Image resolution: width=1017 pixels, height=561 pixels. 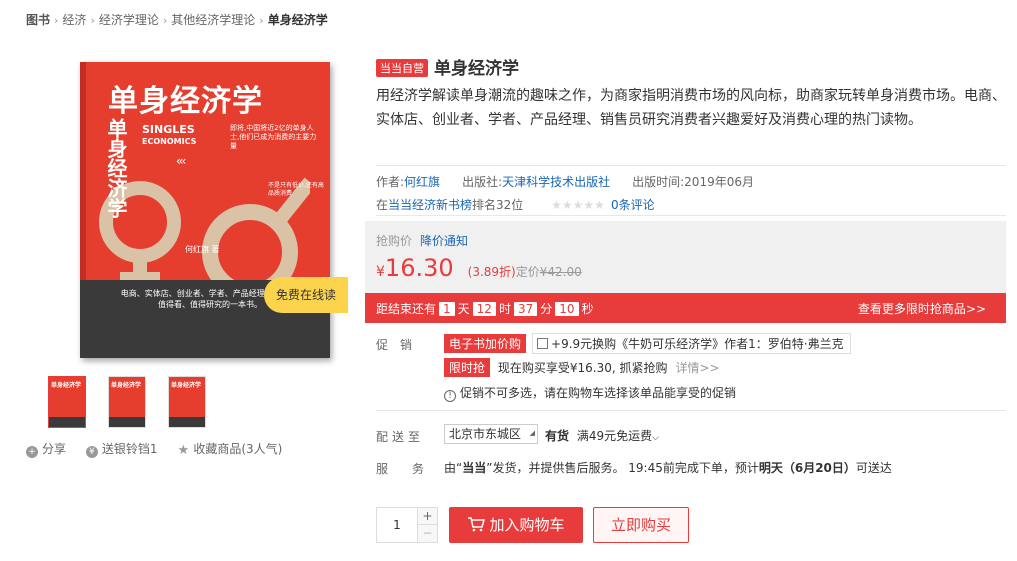 I want to click on chevron-down-icon: ⌵, so click(x=655, y=438).